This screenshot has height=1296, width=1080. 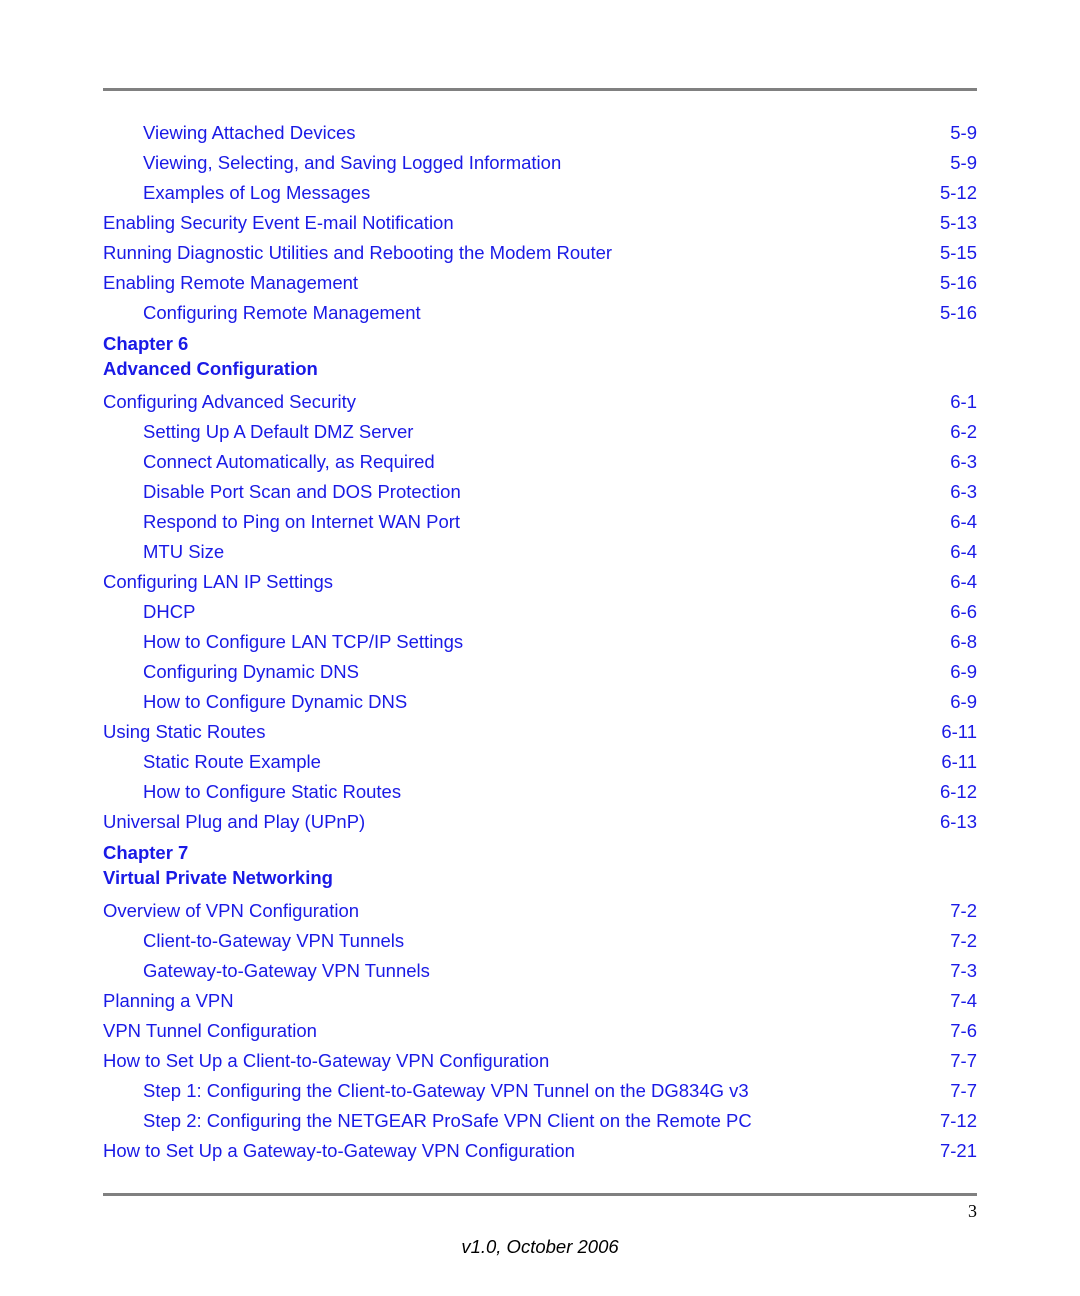 I want to click on toc-entry-title: Configuring Dynamic DNS, so click(x=251, y=671).